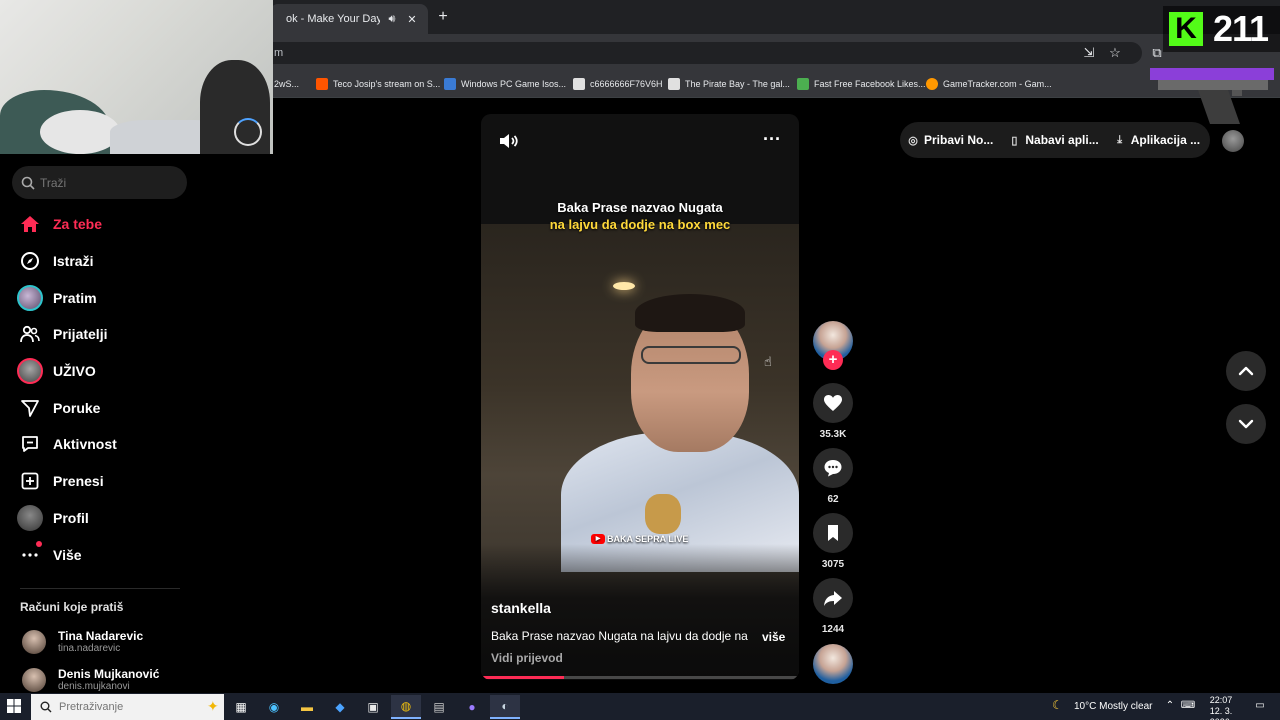  What do you see at coordinates (74, 371) in the screenshot?
I see `sidebar-item-label: UŽIVO` at bounding box center [74, 371].